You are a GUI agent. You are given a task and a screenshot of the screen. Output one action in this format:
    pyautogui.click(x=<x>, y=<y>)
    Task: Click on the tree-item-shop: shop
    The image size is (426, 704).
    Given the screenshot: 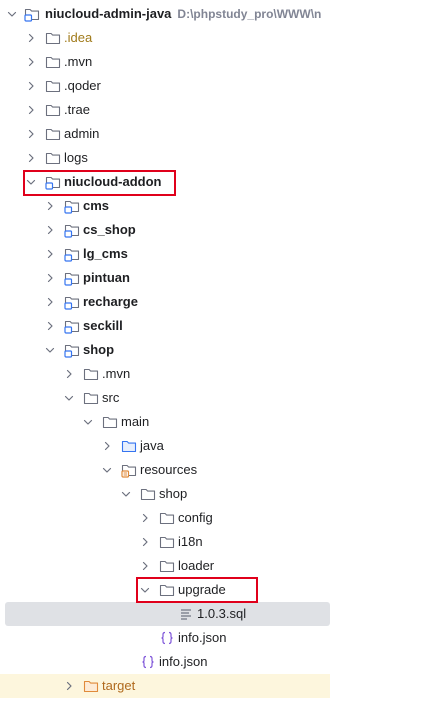 What is the action you would take?
    pyautogui.click(x=165, y=350)
    